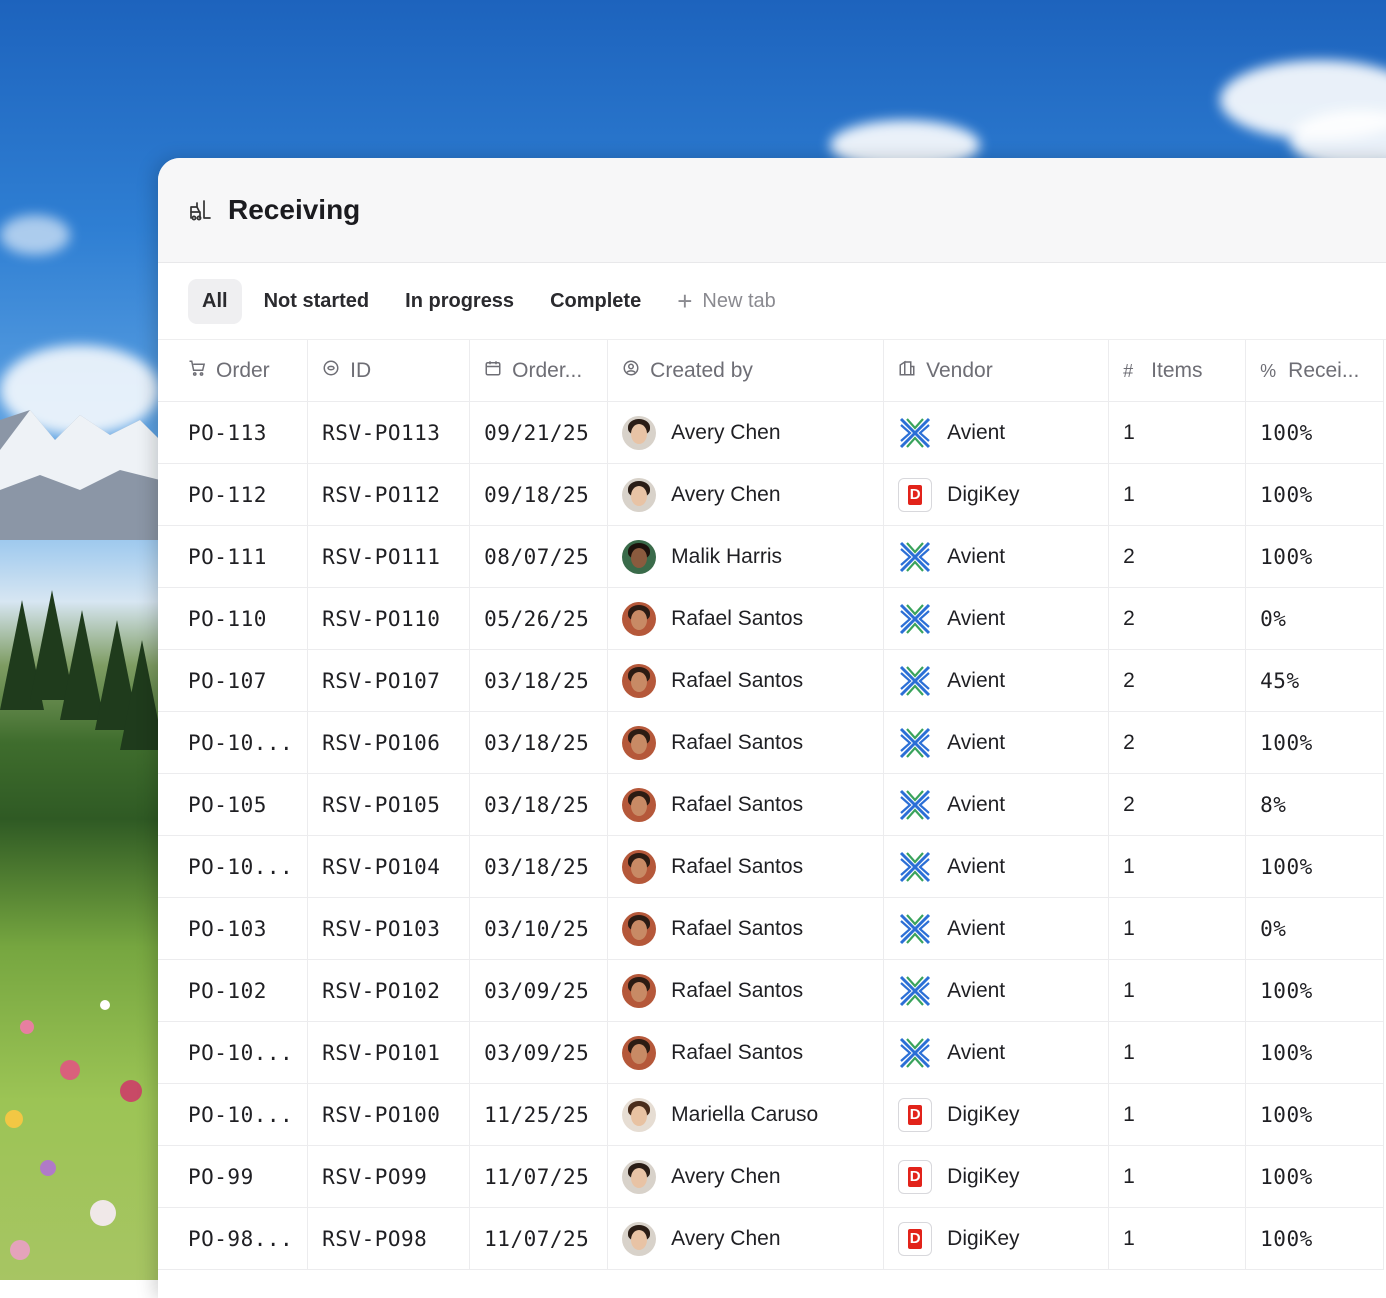 The height and width of the screenshot is (1298, 1386). Describe the element at coordinates (389, 371) in the screenshot. I see `column-header-id: ID` at that location.